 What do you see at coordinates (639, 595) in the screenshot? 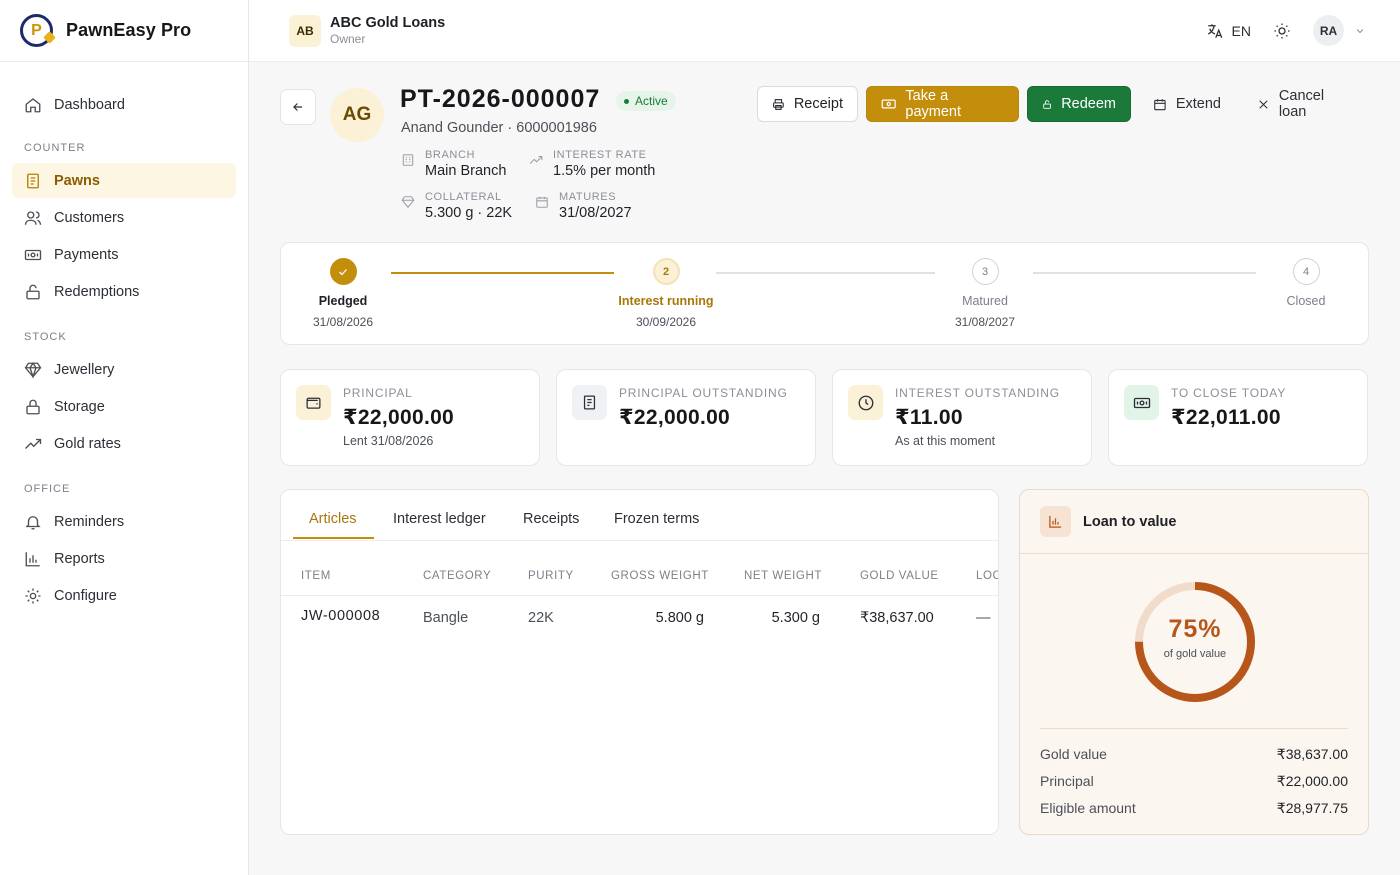
I see `table-header-divider` at bounding box center [639, 595].